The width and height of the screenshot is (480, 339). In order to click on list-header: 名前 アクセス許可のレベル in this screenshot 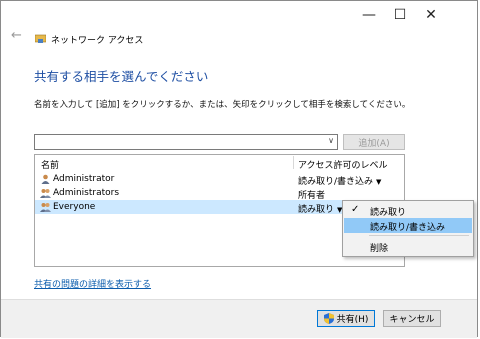, I will do `click(219, 163)`.